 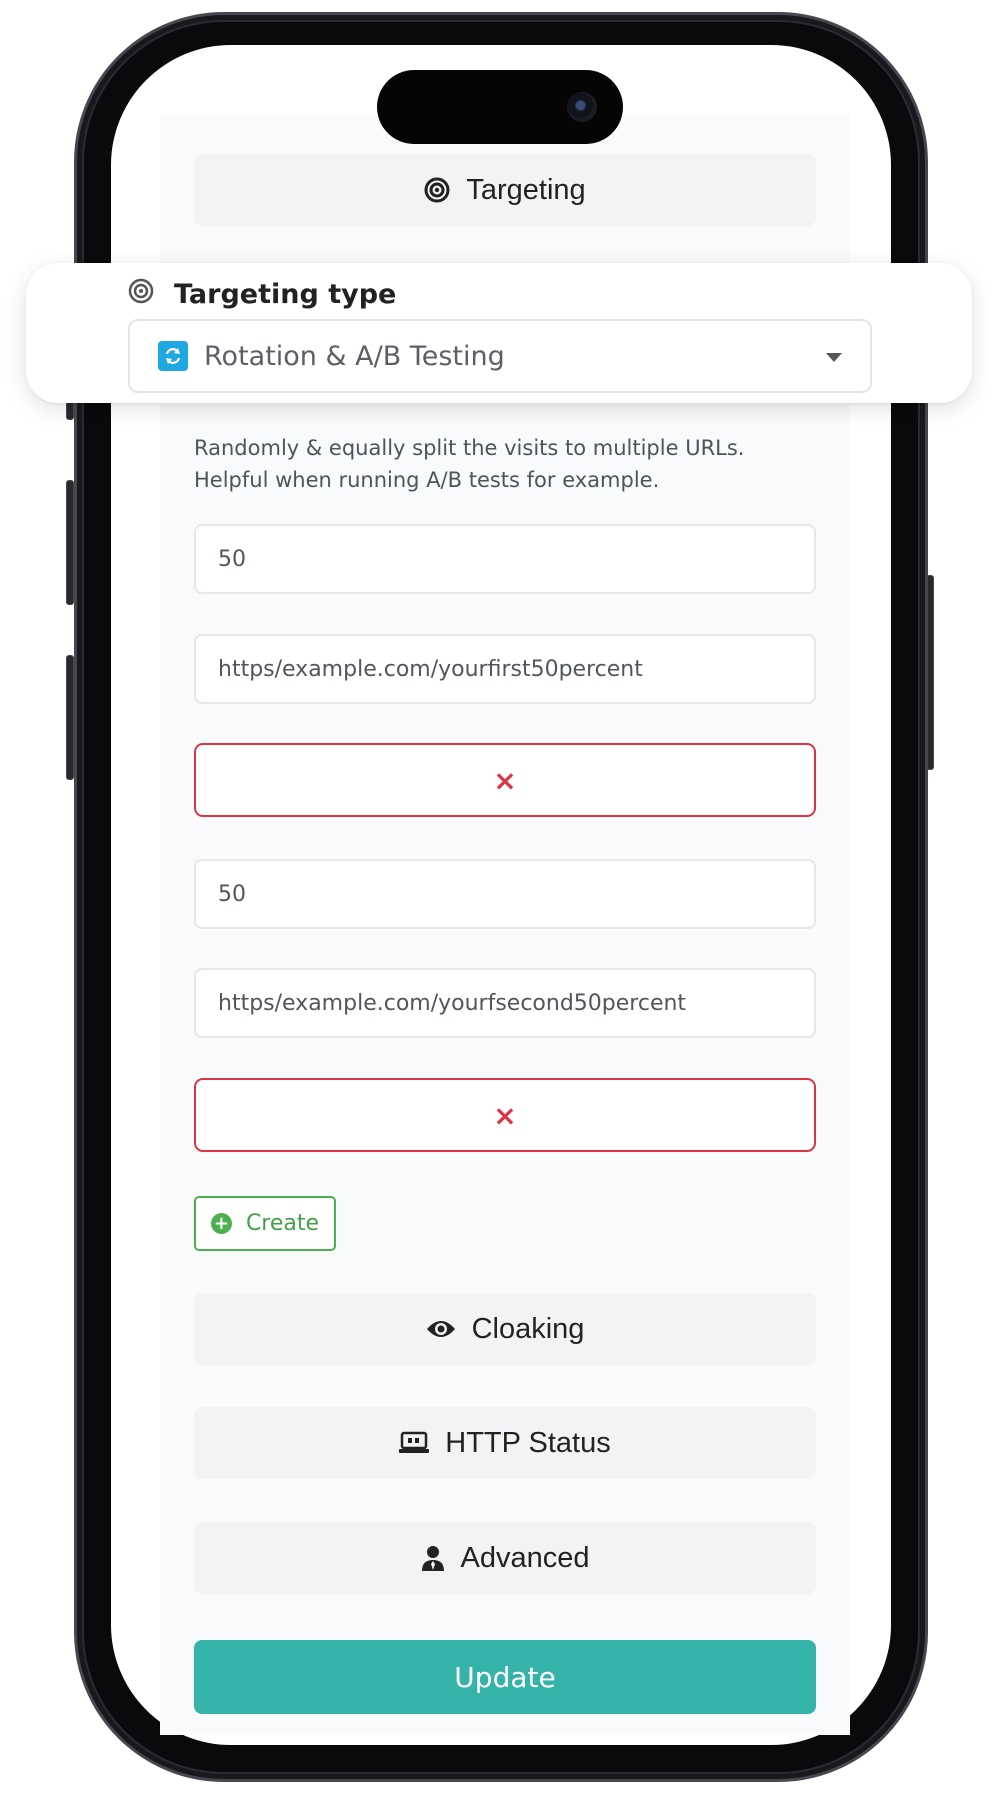 I want to click on http-status-section-button: HTTP Status, so click(x=505, y=1443).